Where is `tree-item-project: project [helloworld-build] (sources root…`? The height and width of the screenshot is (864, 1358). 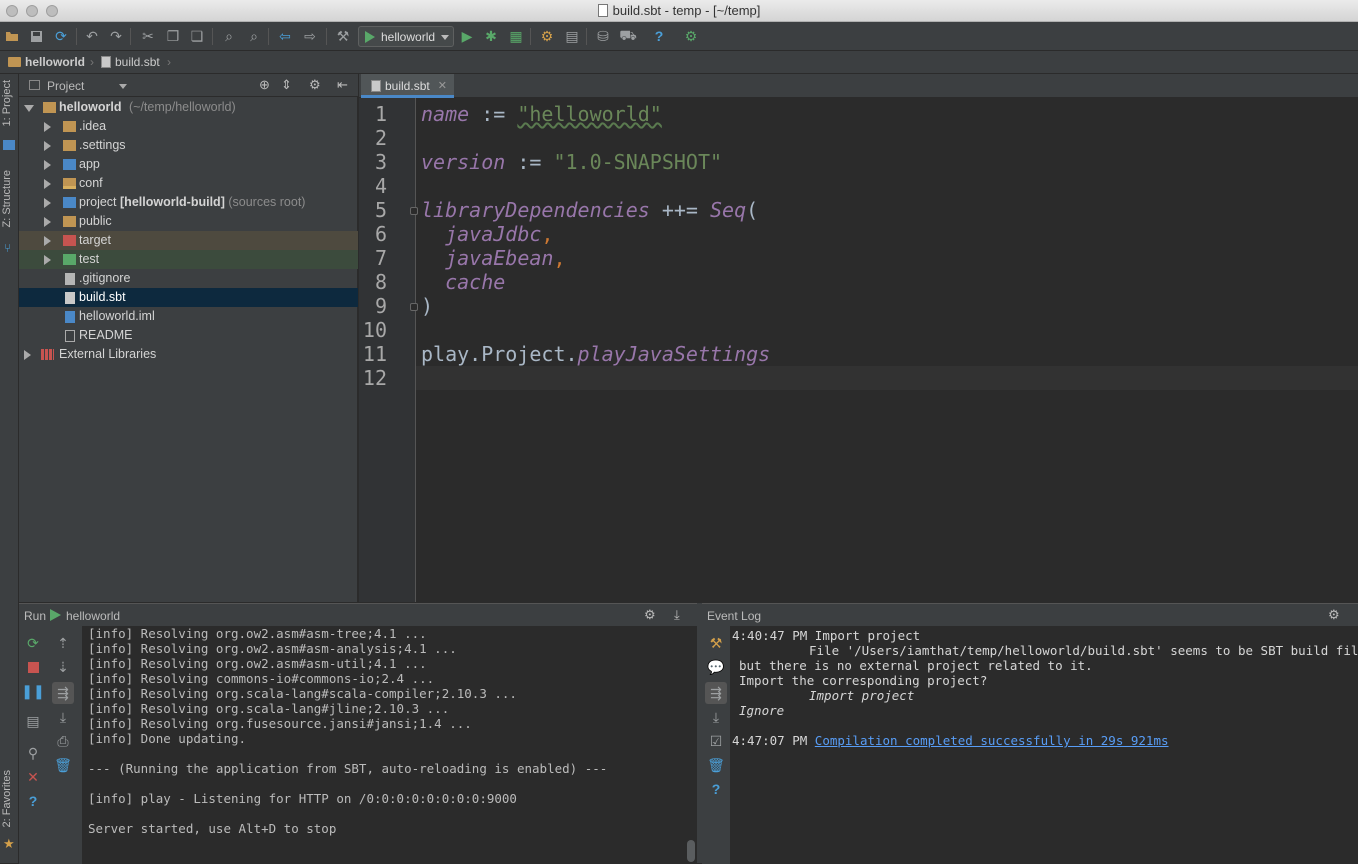
tree-item-project: project [helloworld-build] (sources root… is located at coordinates (188, 202).